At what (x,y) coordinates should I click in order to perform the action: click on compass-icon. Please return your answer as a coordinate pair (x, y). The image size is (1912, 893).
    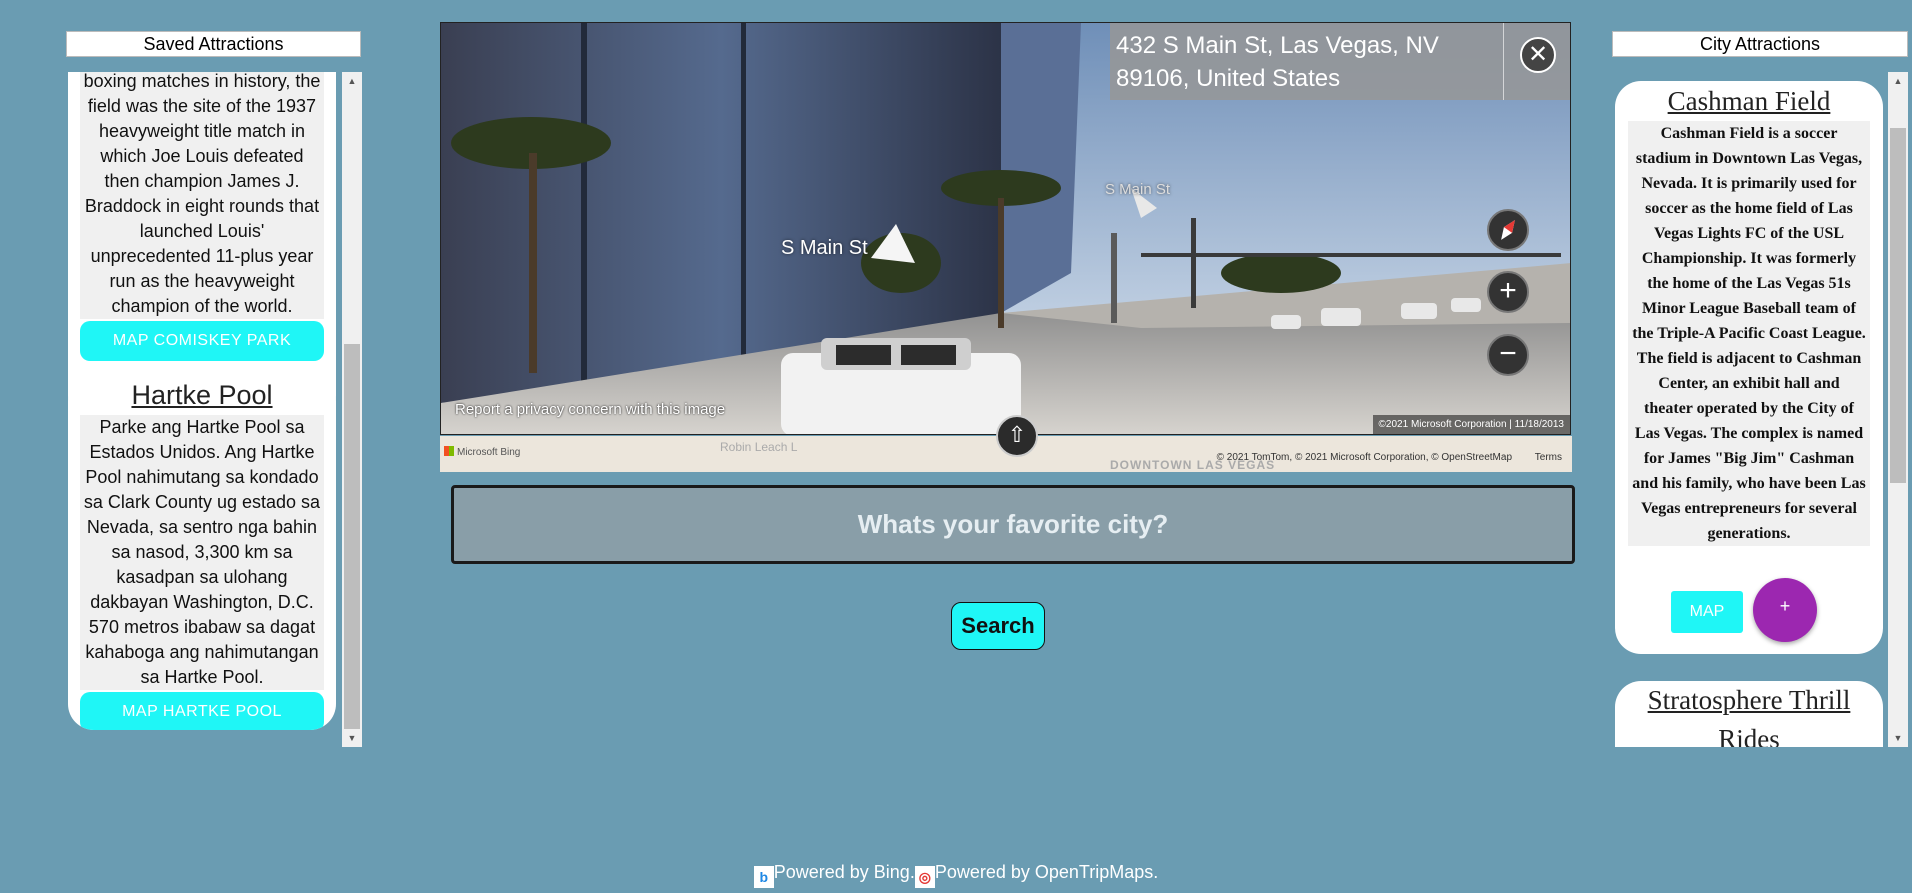
    Looking at the image, I should click on (1508, 230).